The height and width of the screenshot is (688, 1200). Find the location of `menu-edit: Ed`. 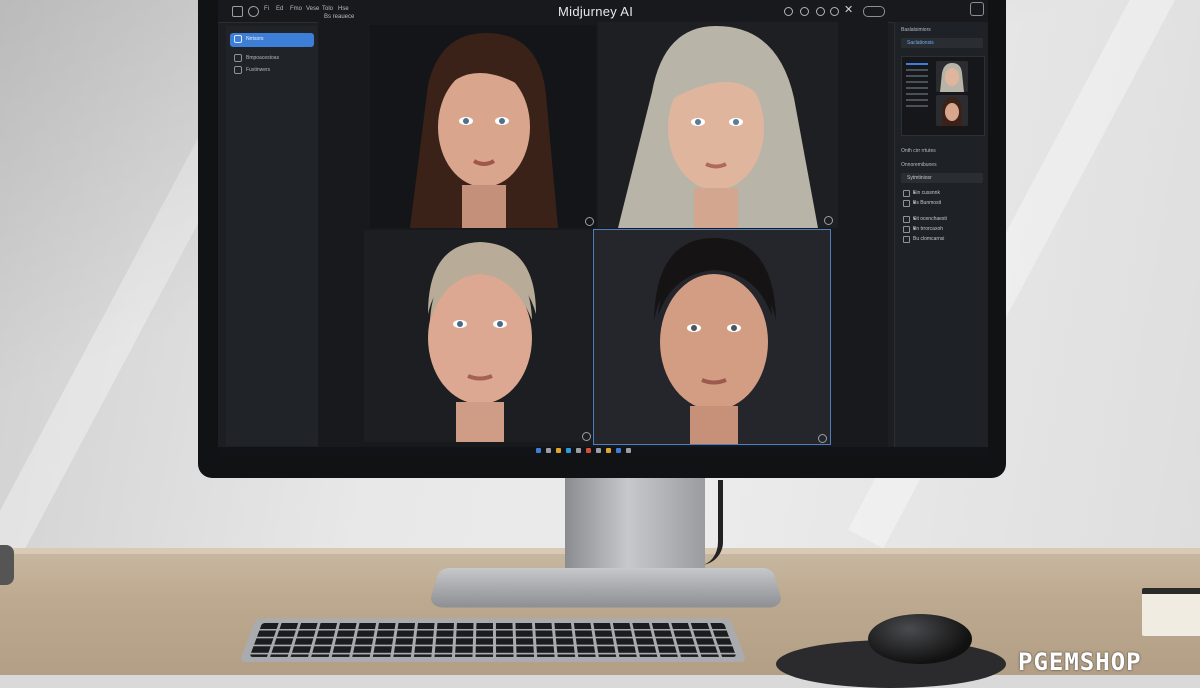

menu-edit: Ed is located at coordinates (279, 9).